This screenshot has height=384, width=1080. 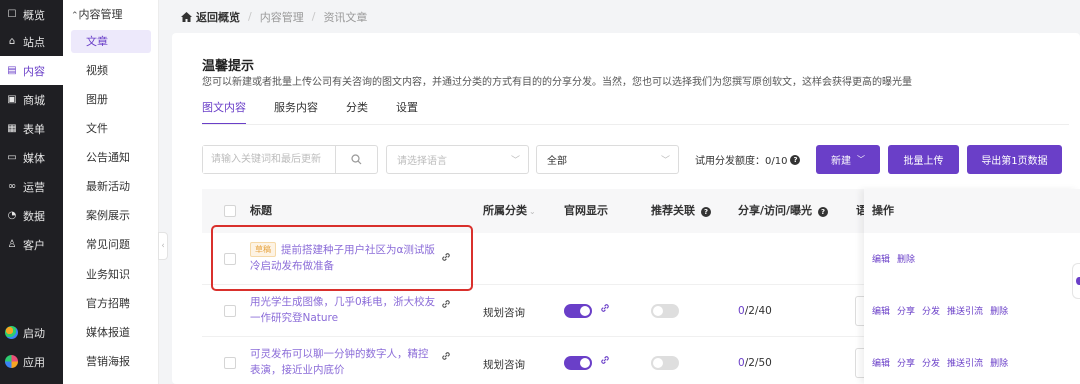 I want to click on nav-item-content: ▤ 内容, so click(x=31, y=70).